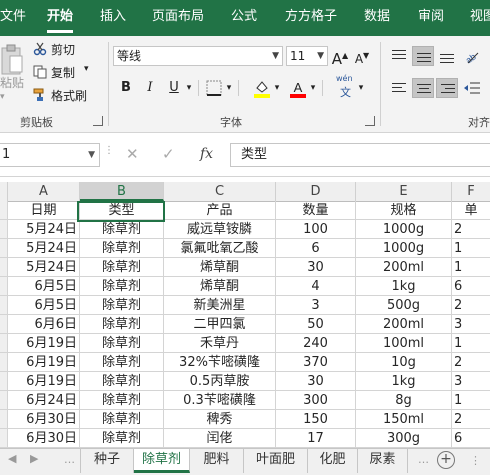 The image size is (490, 475). Describe the element at coordinates (44, 248) in the screenshot. I see `date-cell: 5月24日` at that location.